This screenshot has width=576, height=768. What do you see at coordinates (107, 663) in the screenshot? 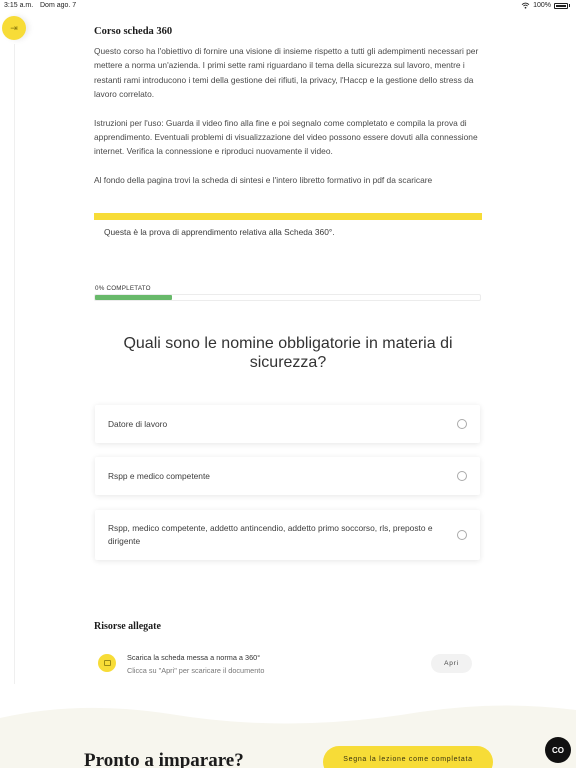
I see `document-icon` at bounding box center [107, 663].